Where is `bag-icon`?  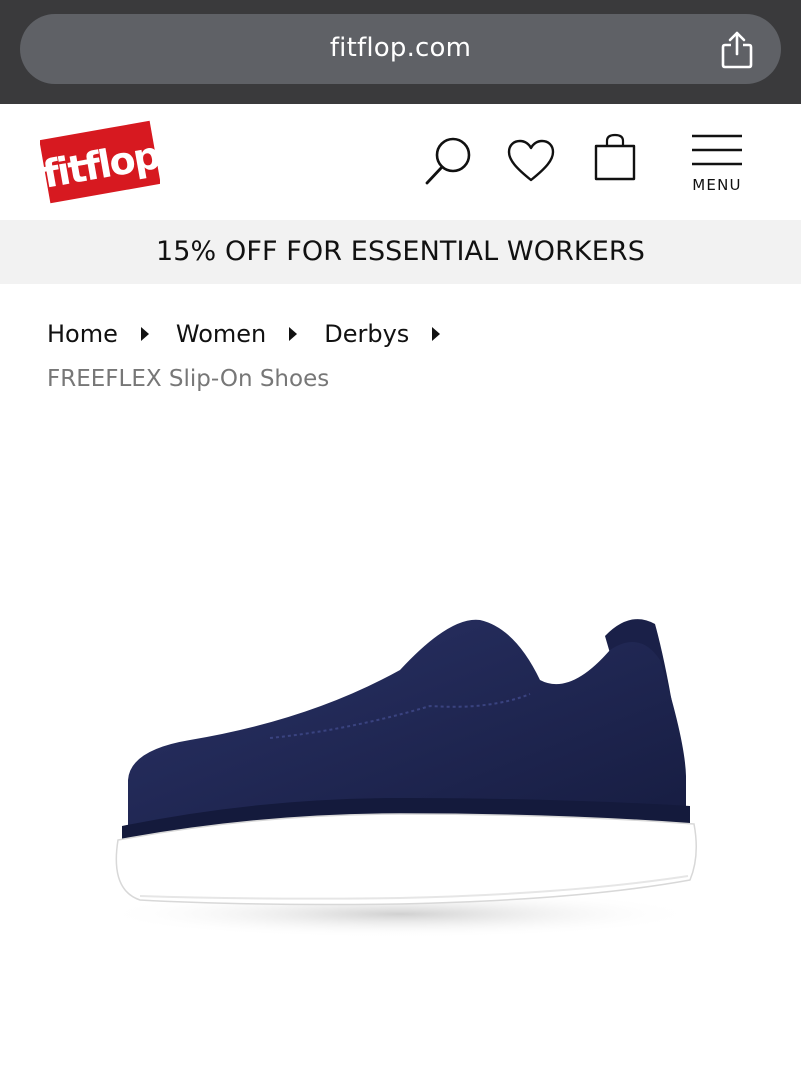
bag-icon is located at coordinates (615, 157).